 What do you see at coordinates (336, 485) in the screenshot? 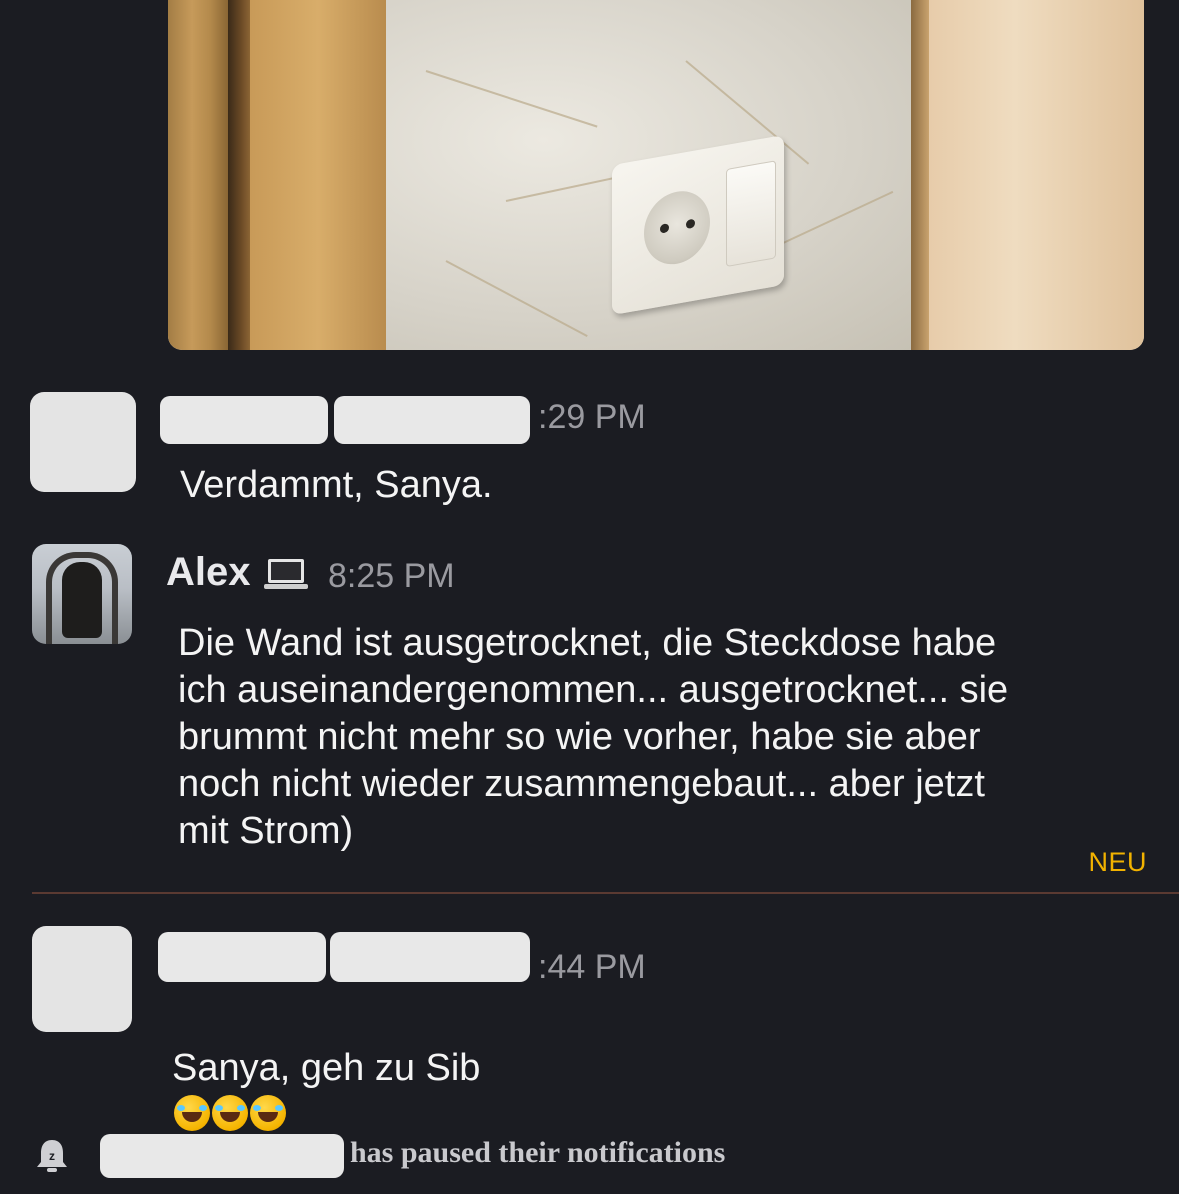
I see `message-text: Verdammt, Sanya.` at bounding box center [336, 485].